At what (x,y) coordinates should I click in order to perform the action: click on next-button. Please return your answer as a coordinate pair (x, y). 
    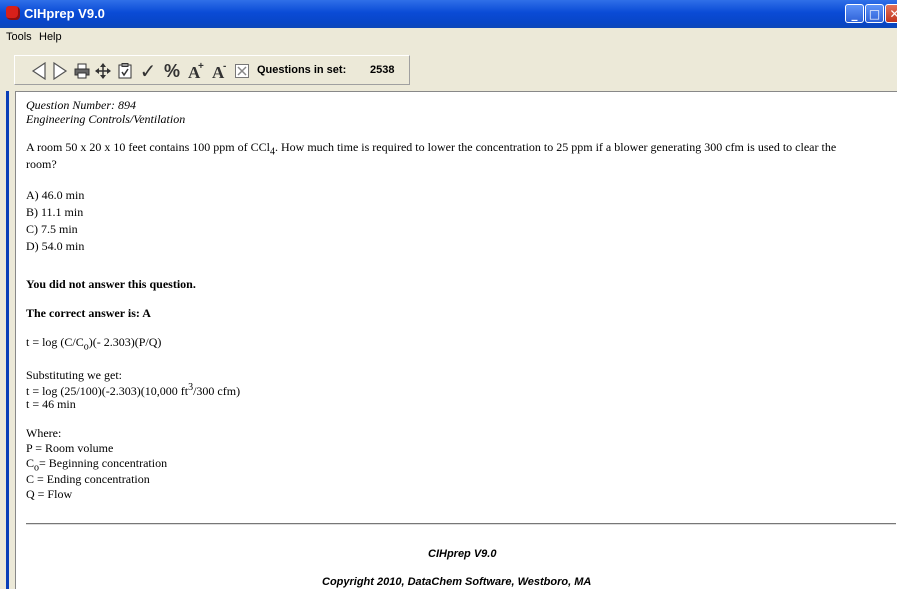
    Looking at the image, I should click on (60, 71).